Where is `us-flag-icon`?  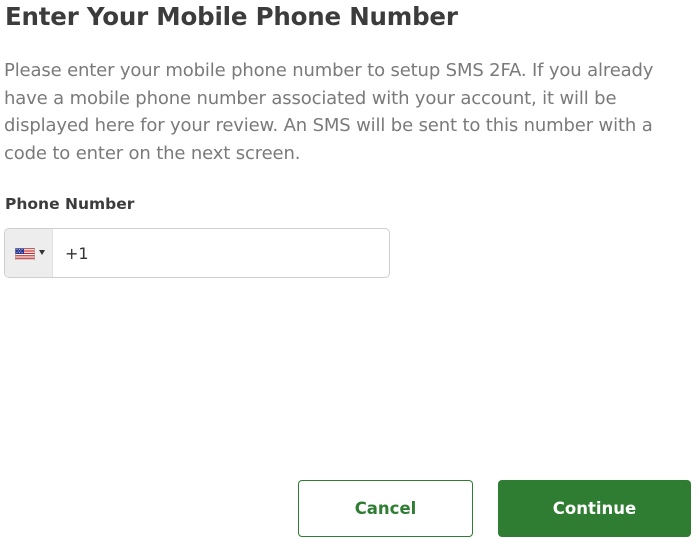
us-flag-icon is located at coordinates (25, 254).